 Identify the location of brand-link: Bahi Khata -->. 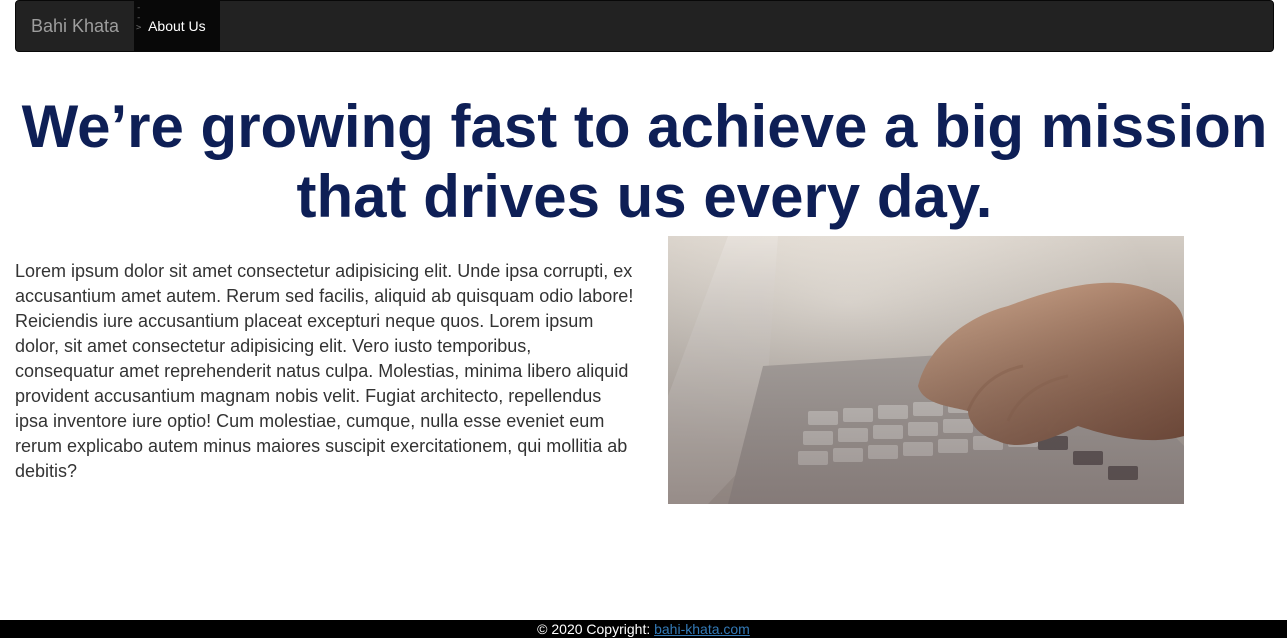
(78, 26).